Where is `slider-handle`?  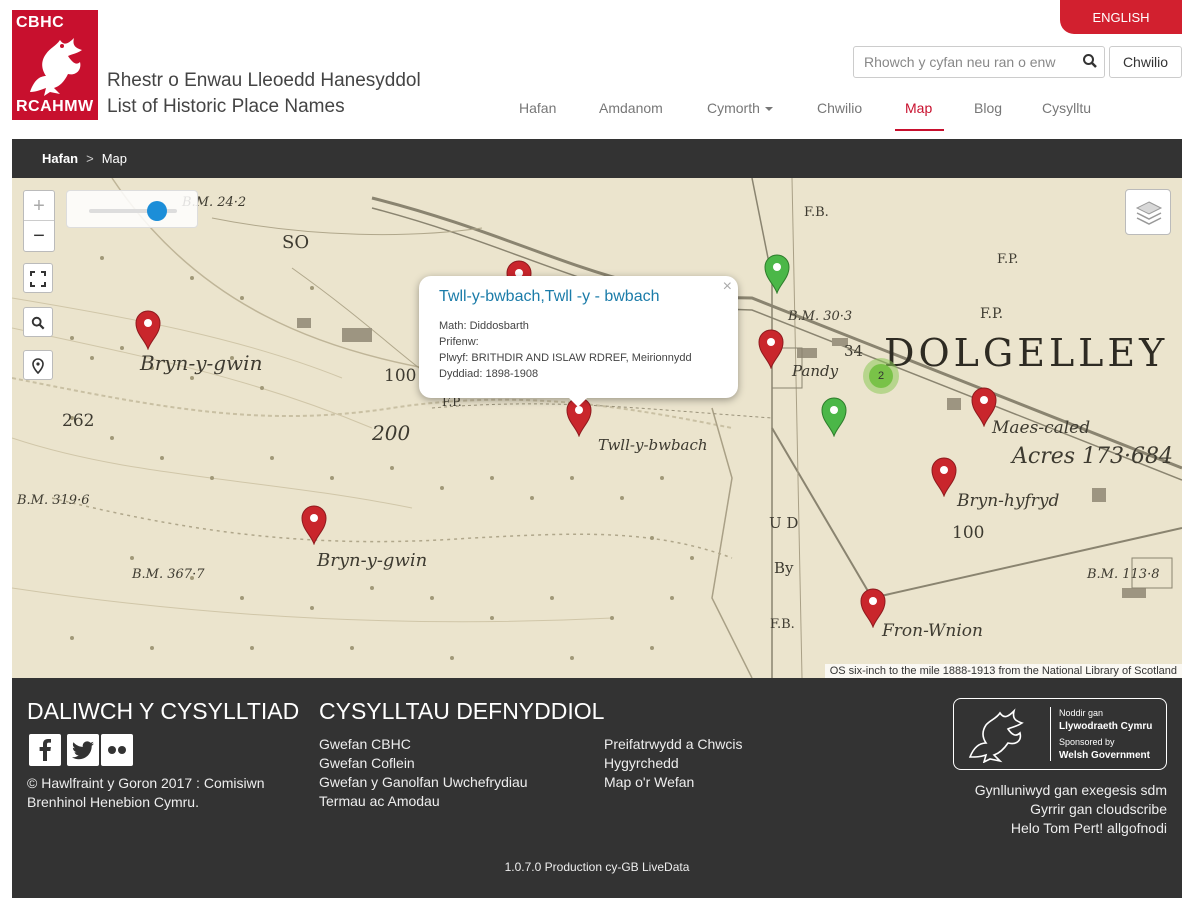 slider-handle is located at coordinates (157, 211).